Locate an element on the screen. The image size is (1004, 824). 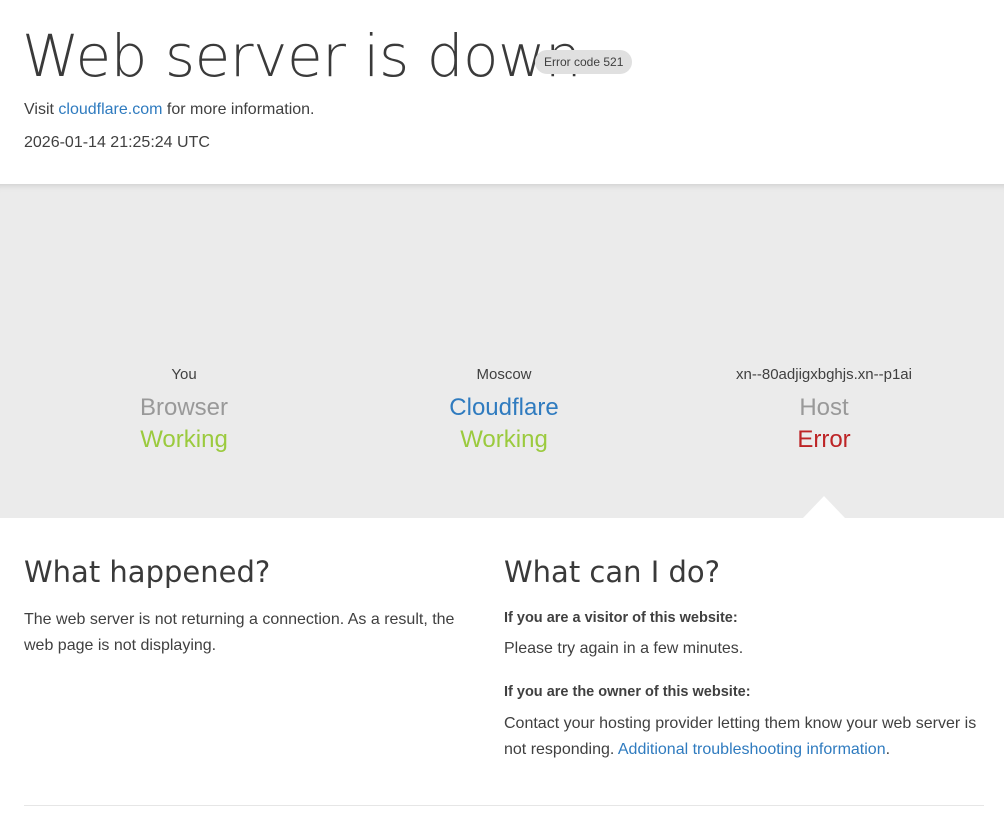
status-node-cloudflare: Moscow Cloudflare Working is located at coordinates (504, 410).